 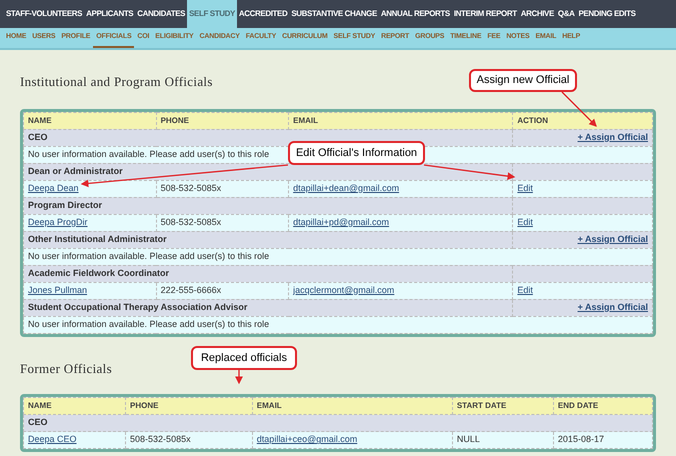 I want to click on nav-tab: INTERIM REPORT, so click(x=485, y=14).